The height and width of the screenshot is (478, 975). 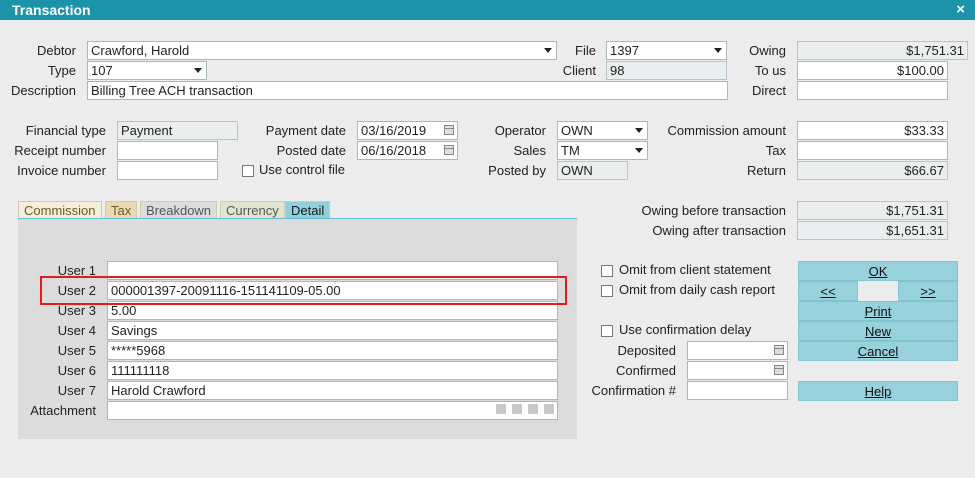 What do you see at coordinates (882, 50) in the screenshot?
I see `owing-field: $1,751.31` at bounding box center [882, 50].